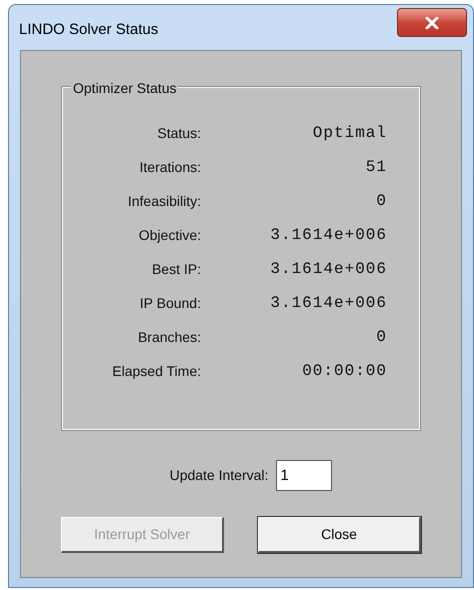 This screenshot has height=590, width=474. I want to click on field-value: 00:00:00, so click(344, 371).